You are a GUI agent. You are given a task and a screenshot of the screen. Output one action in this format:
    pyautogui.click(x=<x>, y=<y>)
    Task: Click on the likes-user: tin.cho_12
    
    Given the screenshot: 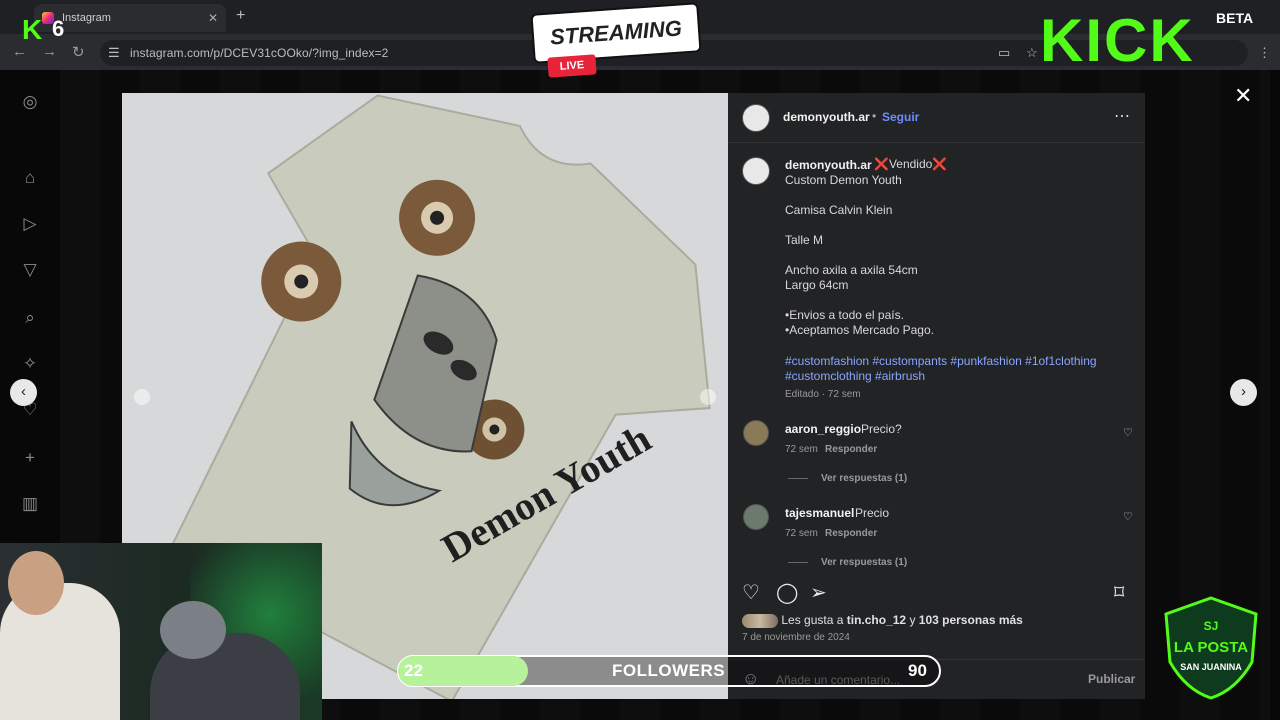 What is the action you would take?
    pyautogui.click(x=876, y=620)
    